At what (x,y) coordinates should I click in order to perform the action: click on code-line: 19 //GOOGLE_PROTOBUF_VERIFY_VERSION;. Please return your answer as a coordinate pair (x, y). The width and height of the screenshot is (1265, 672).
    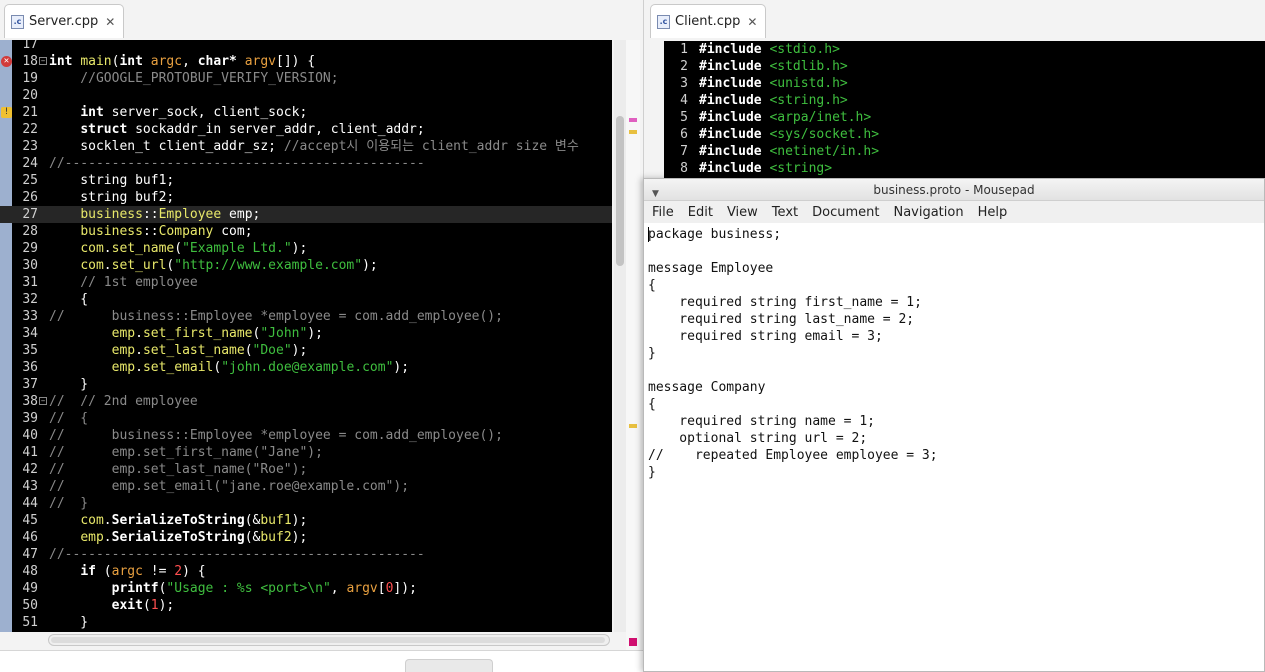
    Looking at the image, I should click on (306, 78).